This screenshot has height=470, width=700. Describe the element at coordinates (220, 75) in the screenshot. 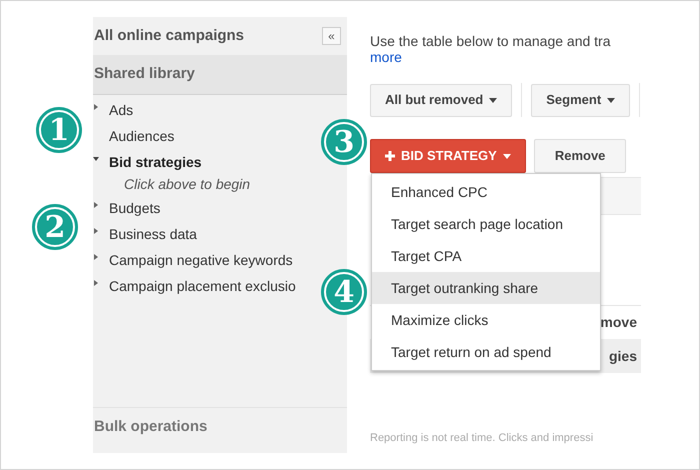

I see `section-header: Shared library` at that location.